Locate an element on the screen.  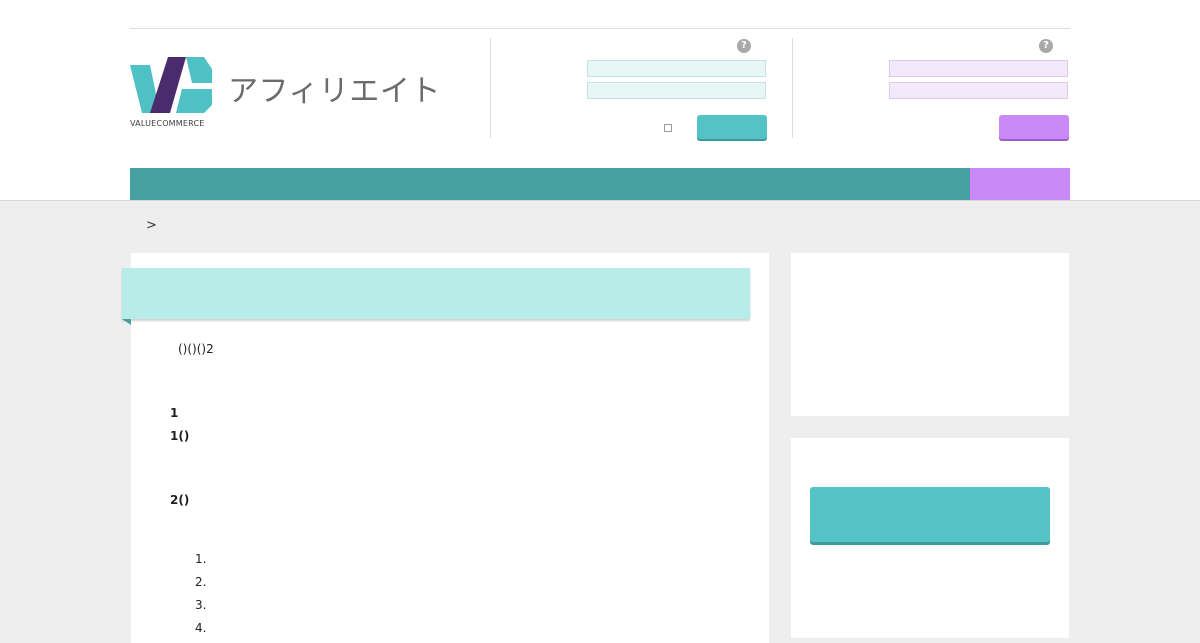
affiliate-password-field is located at coordinates (676, 90).